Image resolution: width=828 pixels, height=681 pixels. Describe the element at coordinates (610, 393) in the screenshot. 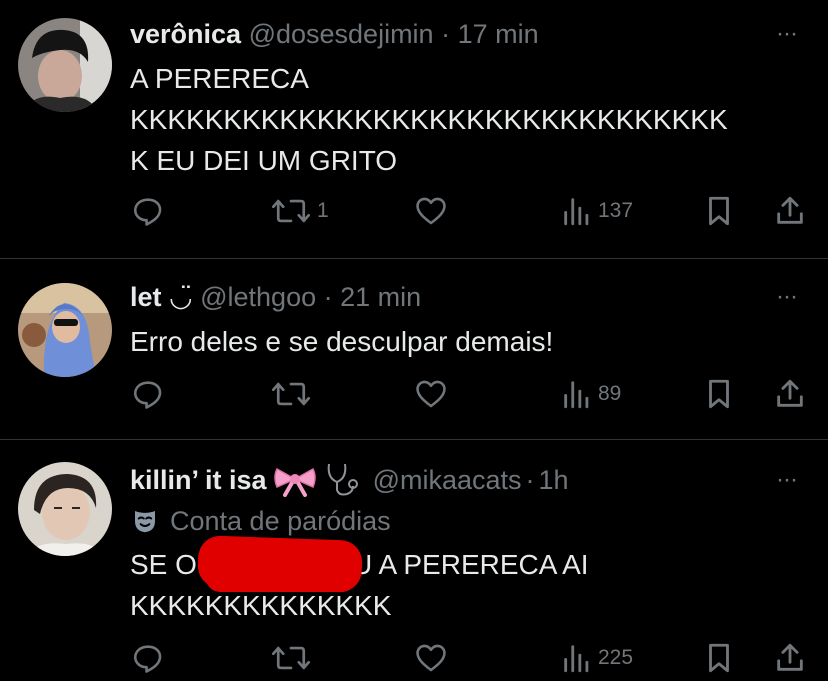

I see `view-count: 89` at that location.